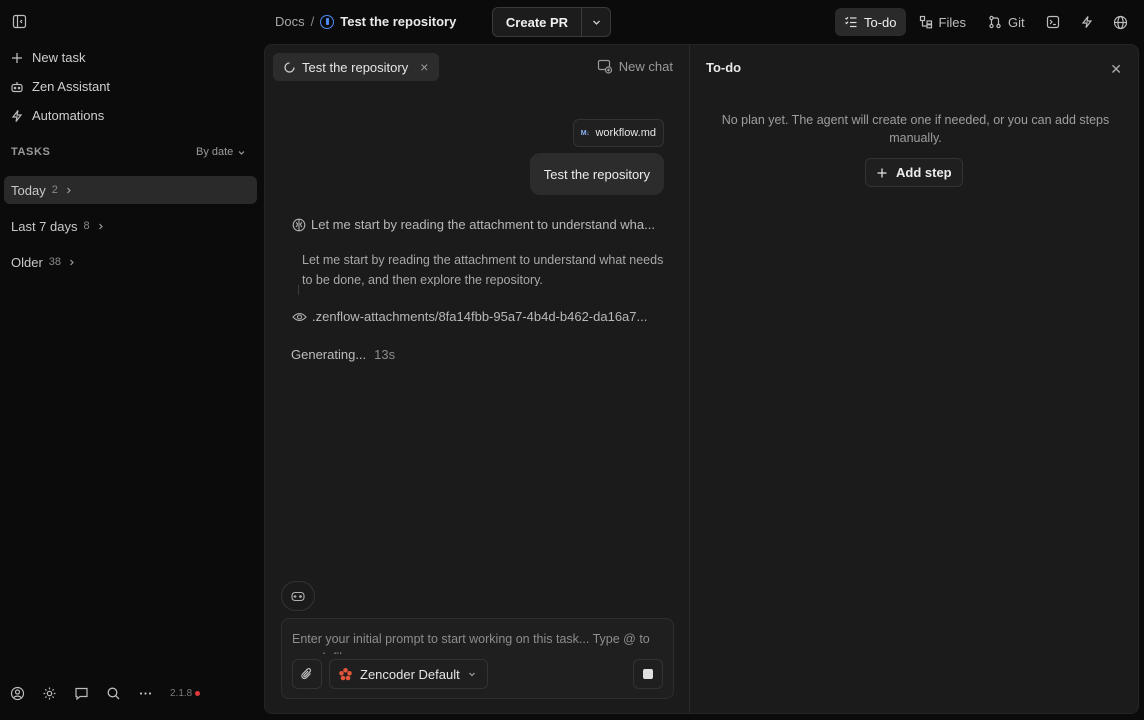 The width and height of the screenshot is (1144, 720). I want to click on tab-label: Git, so click(1016, 22).